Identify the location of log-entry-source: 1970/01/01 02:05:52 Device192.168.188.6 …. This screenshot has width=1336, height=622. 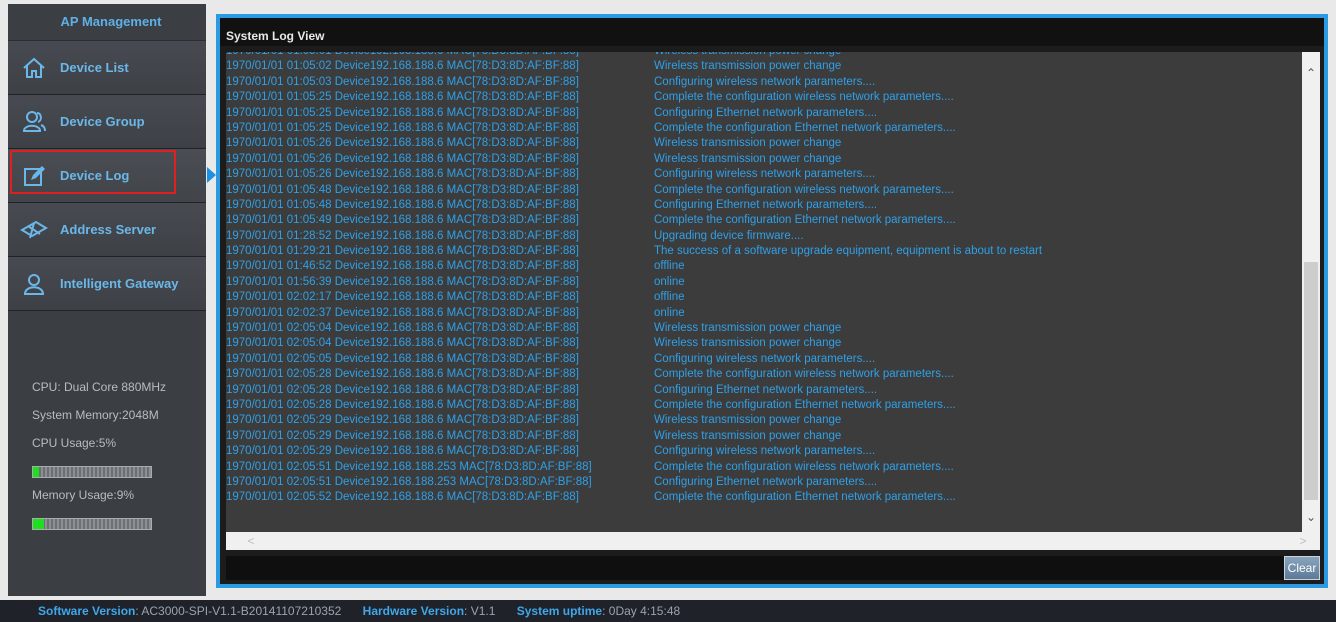
(402, 497).